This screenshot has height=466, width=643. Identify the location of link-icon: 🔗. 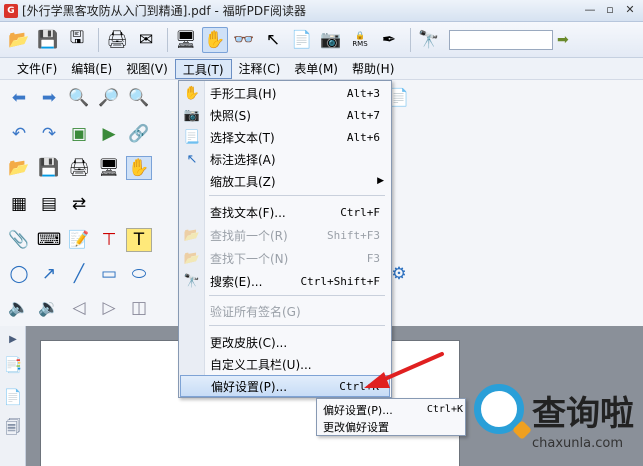
(139, 134).